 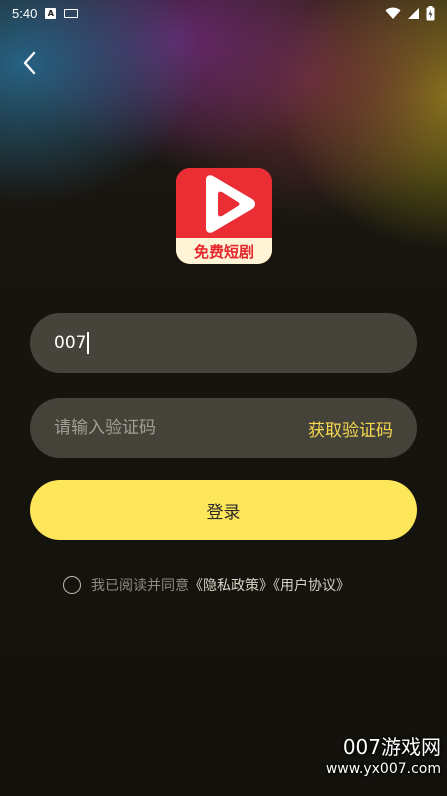 I want to click on signal-icon, so click(x=413, y=13).